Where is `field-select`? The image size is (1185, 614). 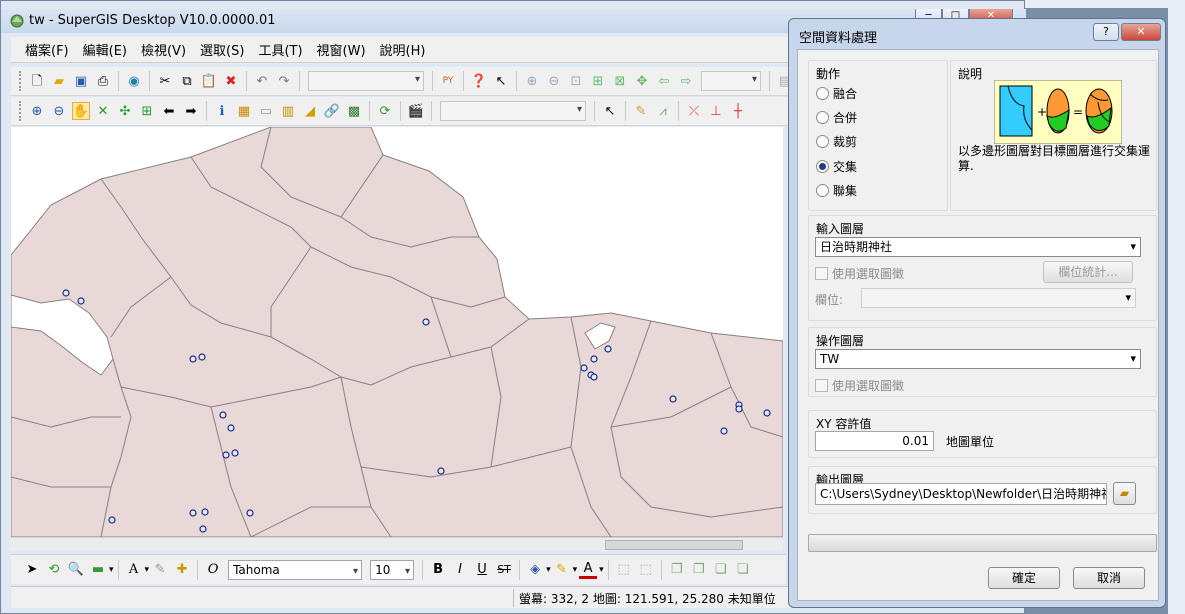 field-select is located at coordinates (998, 298).